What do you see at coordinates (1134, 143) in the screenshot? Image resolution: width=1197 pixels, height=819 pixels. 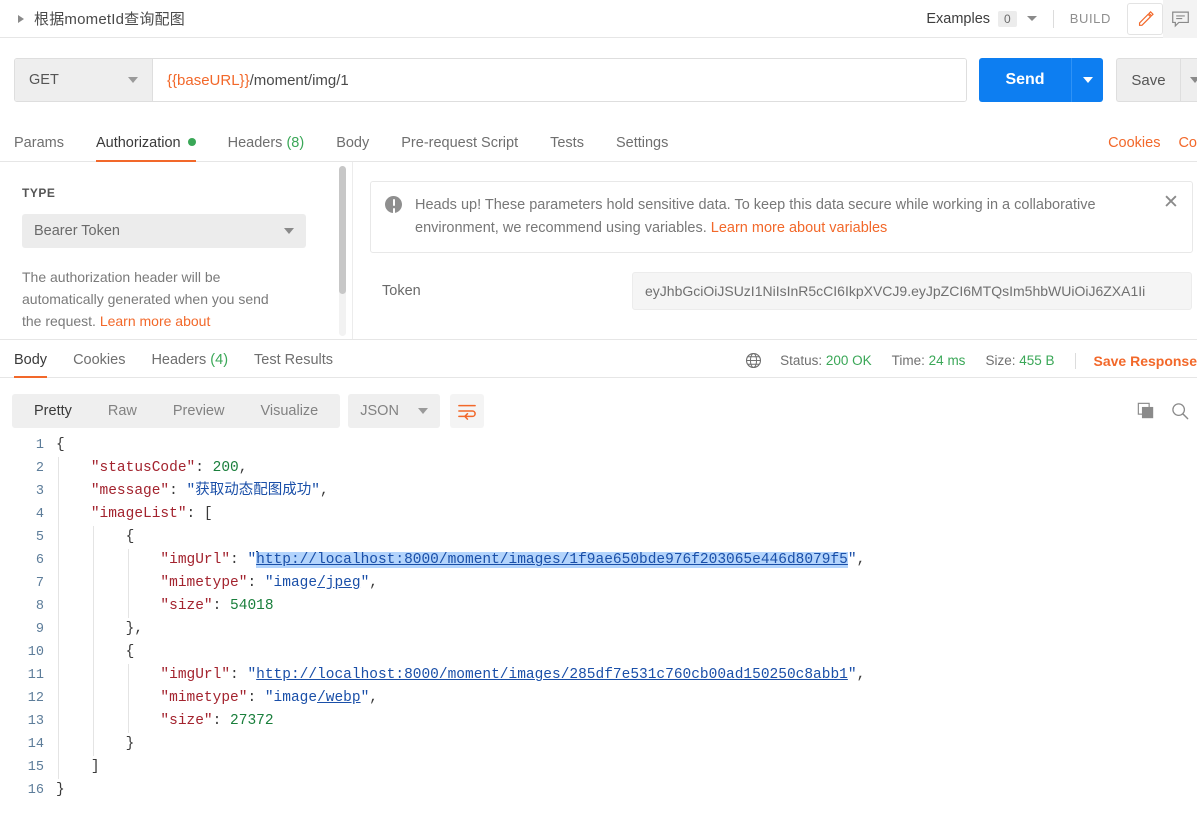 I see `cookies-link: Cookies` at bounding box center [1134, 143].